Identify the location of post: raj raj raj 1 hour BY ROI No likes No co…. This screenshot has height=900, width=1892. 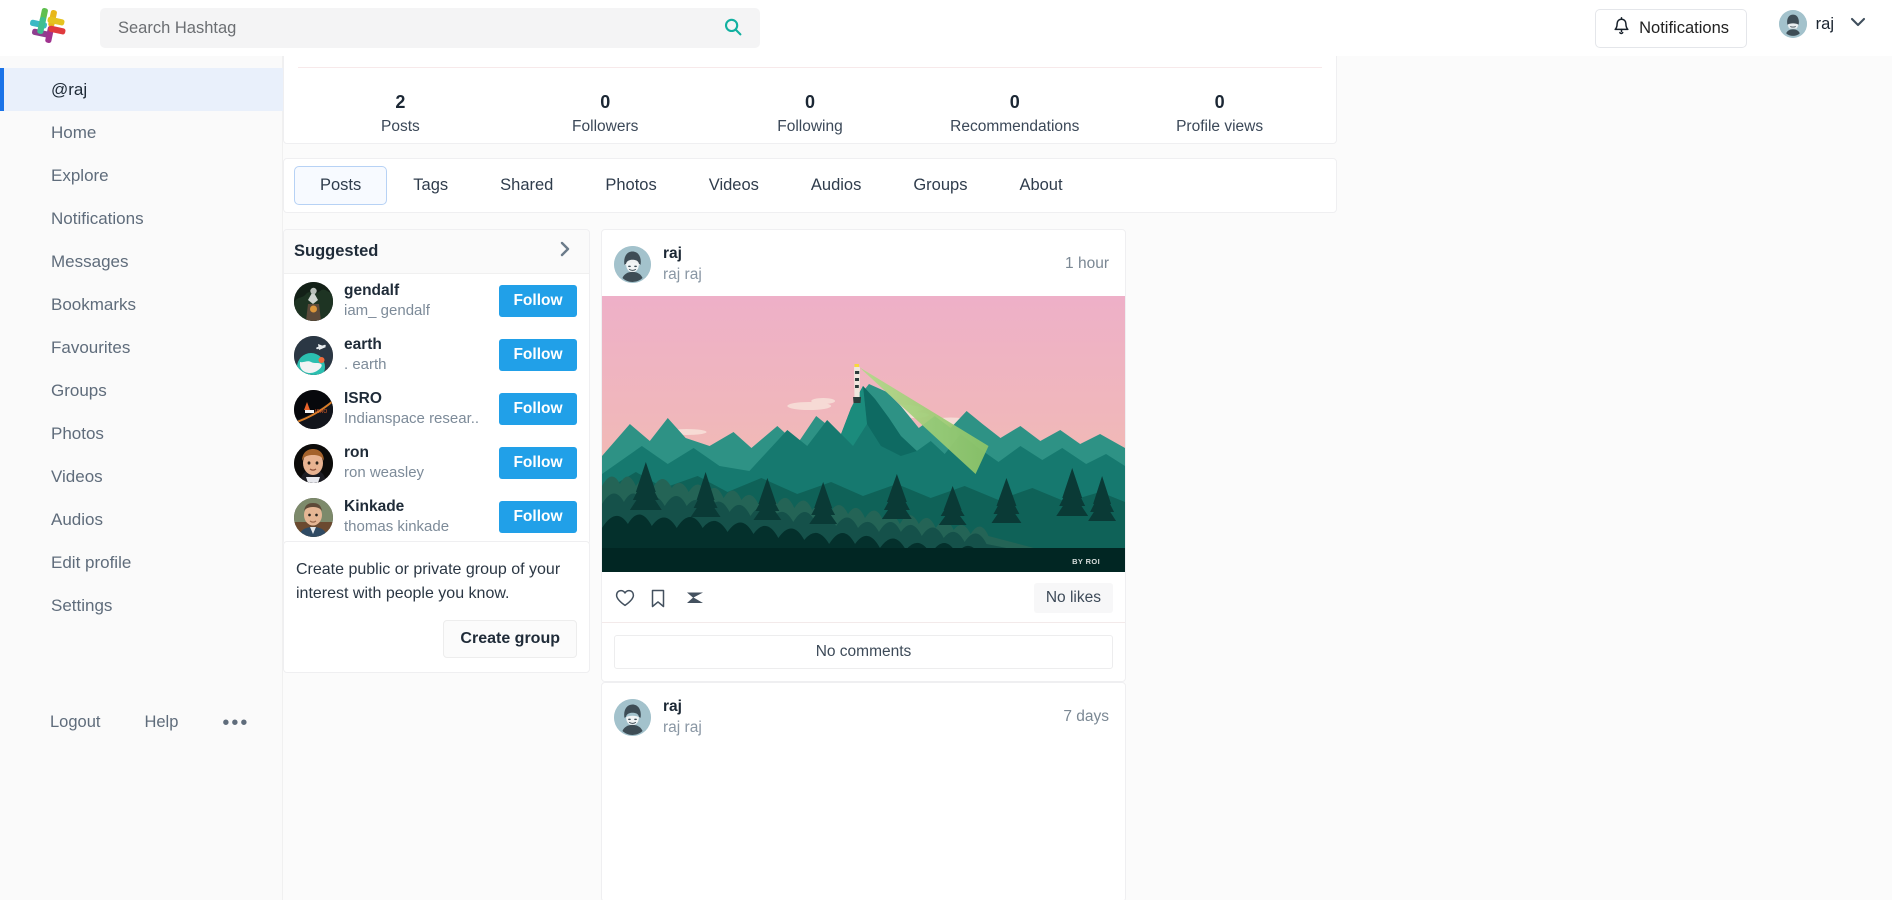
(863, 455).